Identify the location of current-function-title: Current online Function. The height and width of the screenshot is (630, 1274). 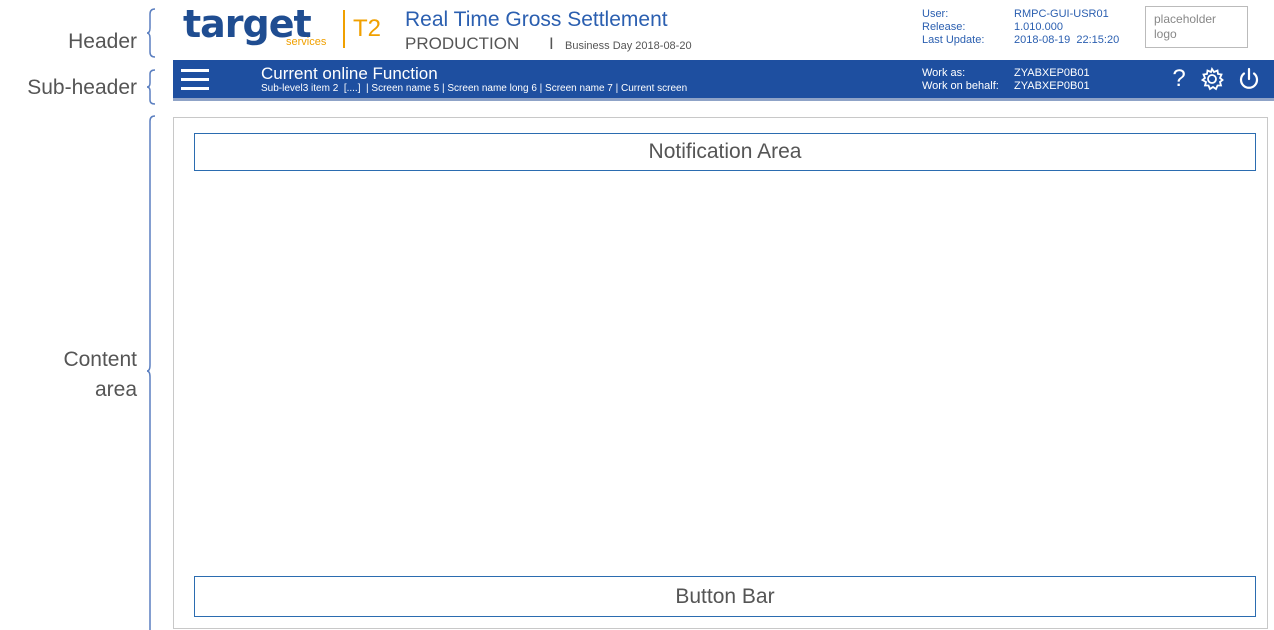
(349, 73).